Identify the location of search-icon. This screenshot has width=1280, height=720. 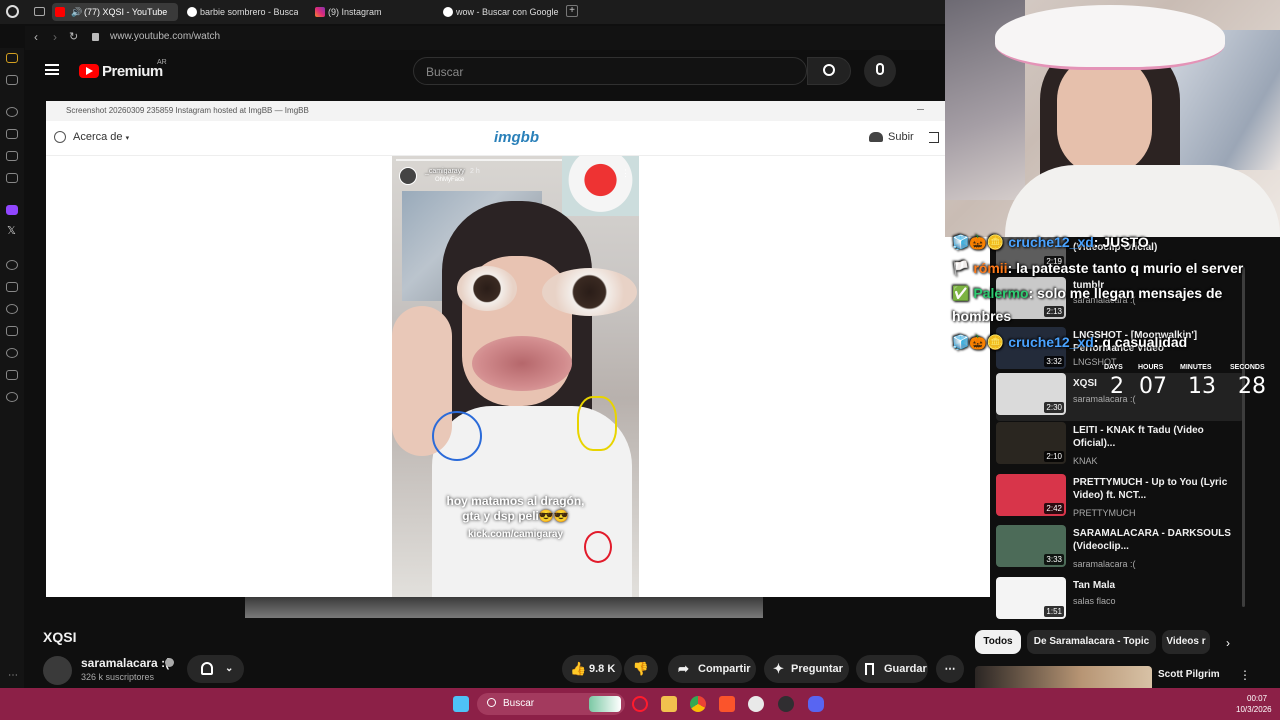
(829, 70).